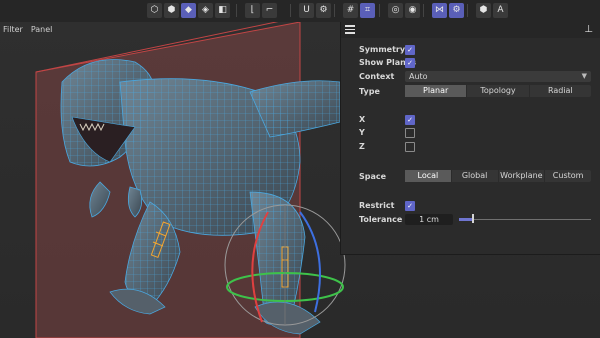  I want to click on panel-header: ⊥, so click(470, 30).